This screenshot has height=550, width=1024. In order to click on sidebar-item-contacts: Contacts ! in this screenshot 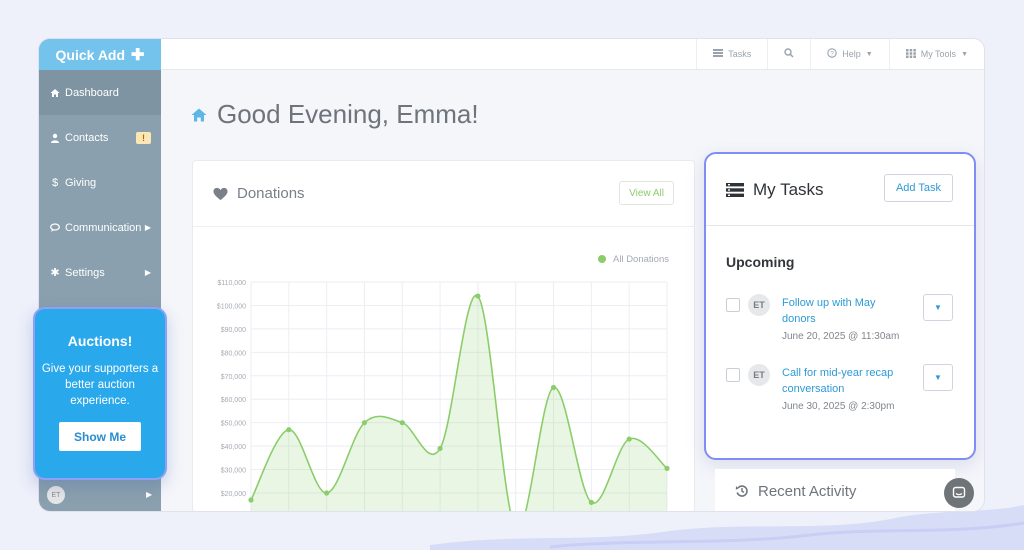, I will do `click(100, 137)`.